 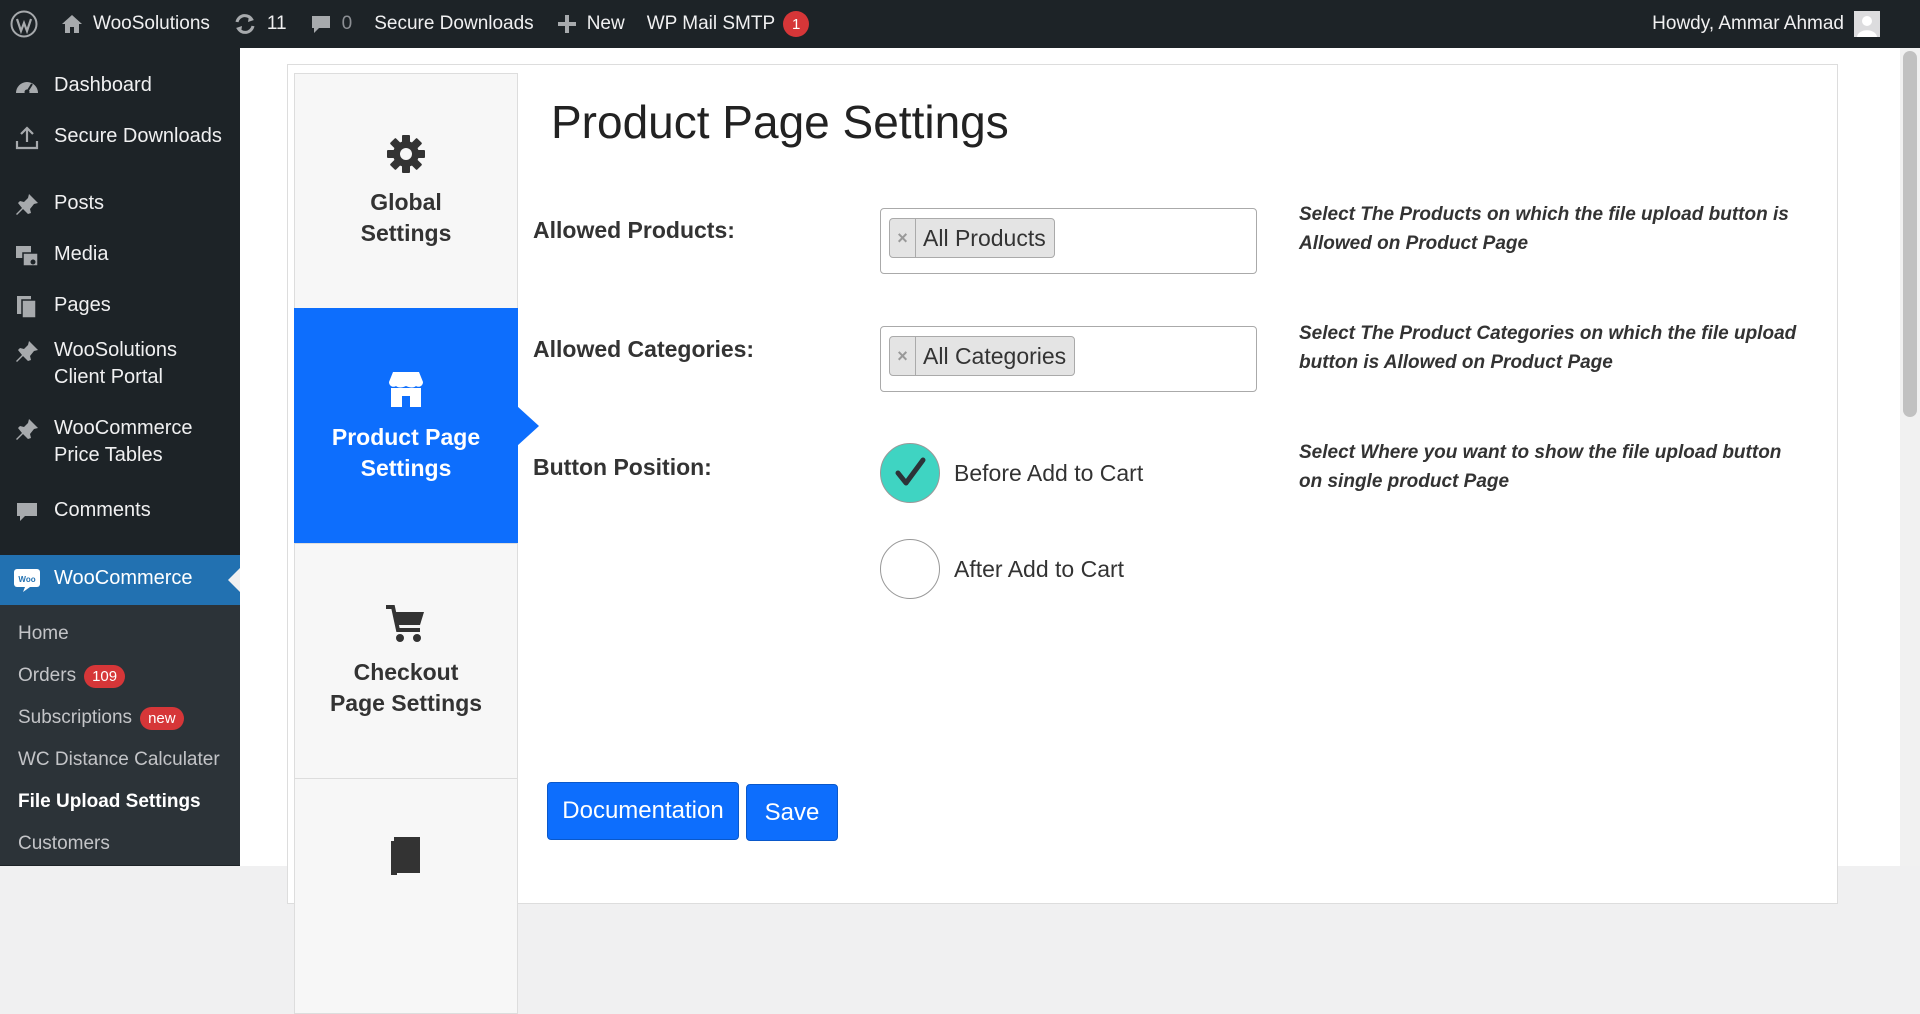 I want to click on dashboard-icon, so click(x=27, y=87).